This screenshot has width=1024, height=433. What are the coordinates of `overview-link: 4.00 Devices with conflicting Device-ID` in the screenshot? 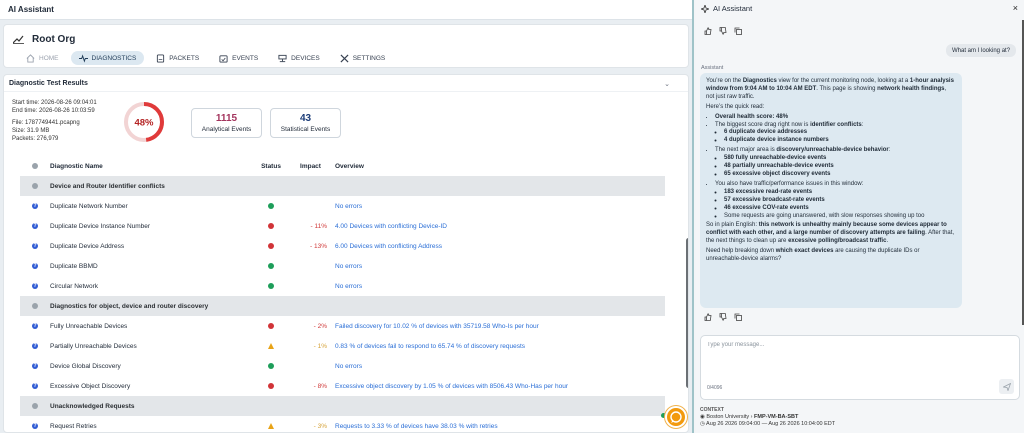 It's located at (500, 226).